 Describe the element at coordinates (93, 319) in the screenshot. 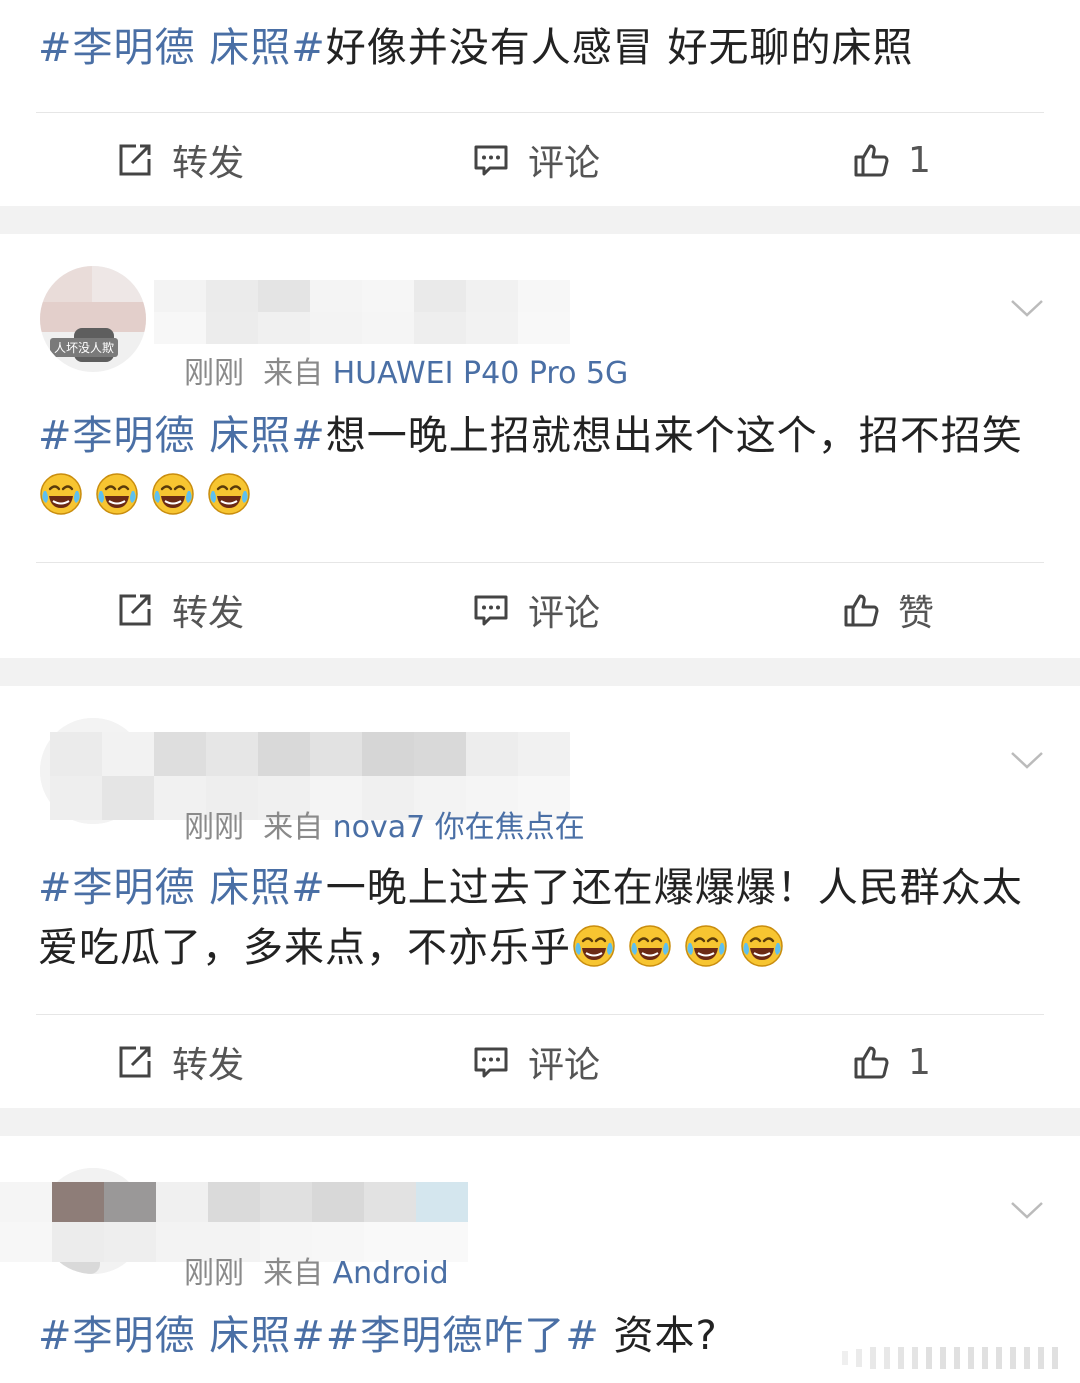

I see `avatar: 人坏没人欺` at that location.